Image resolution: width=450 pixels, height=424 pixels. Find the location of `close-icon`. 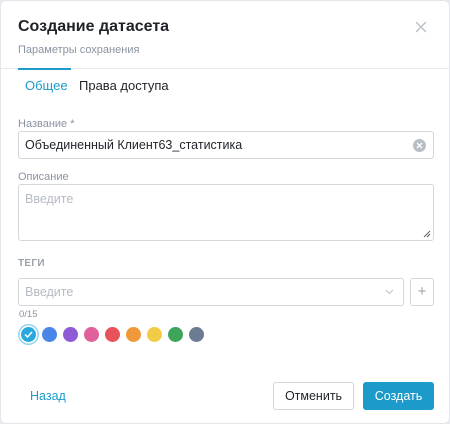

close-icon is located at coordinates (421, 27).